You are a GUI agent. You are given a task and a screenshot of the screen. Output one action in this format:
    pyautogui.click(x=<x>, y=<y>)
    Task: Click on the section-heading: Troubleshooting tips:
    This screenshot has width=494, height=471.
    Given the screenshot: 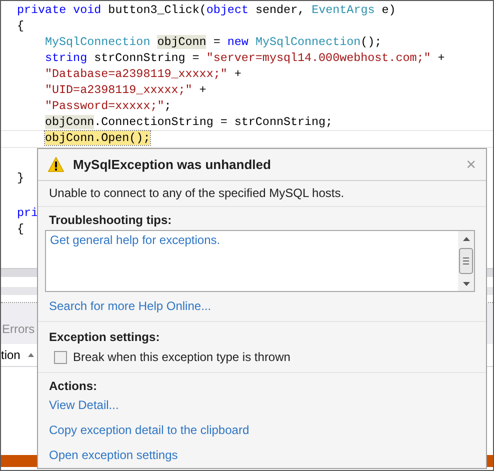 What is the action you would take?
    pyautogui.click(x=111, y=219)
    